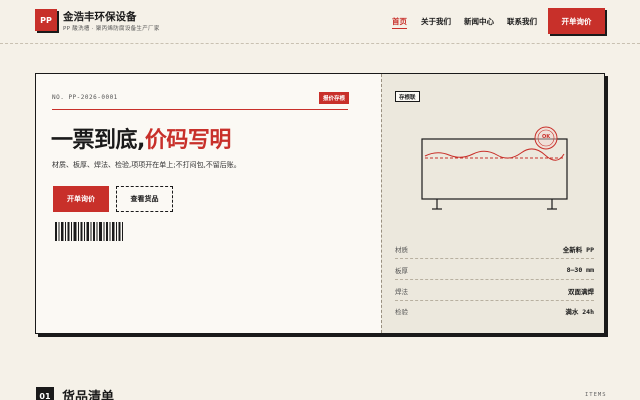  Describe the element at coordinates (146, 165) in the screenshot. I see `hero-description: 材质、板厚、焊法、检验,项项开在单上;不打闷包,不留后账。` at that location.